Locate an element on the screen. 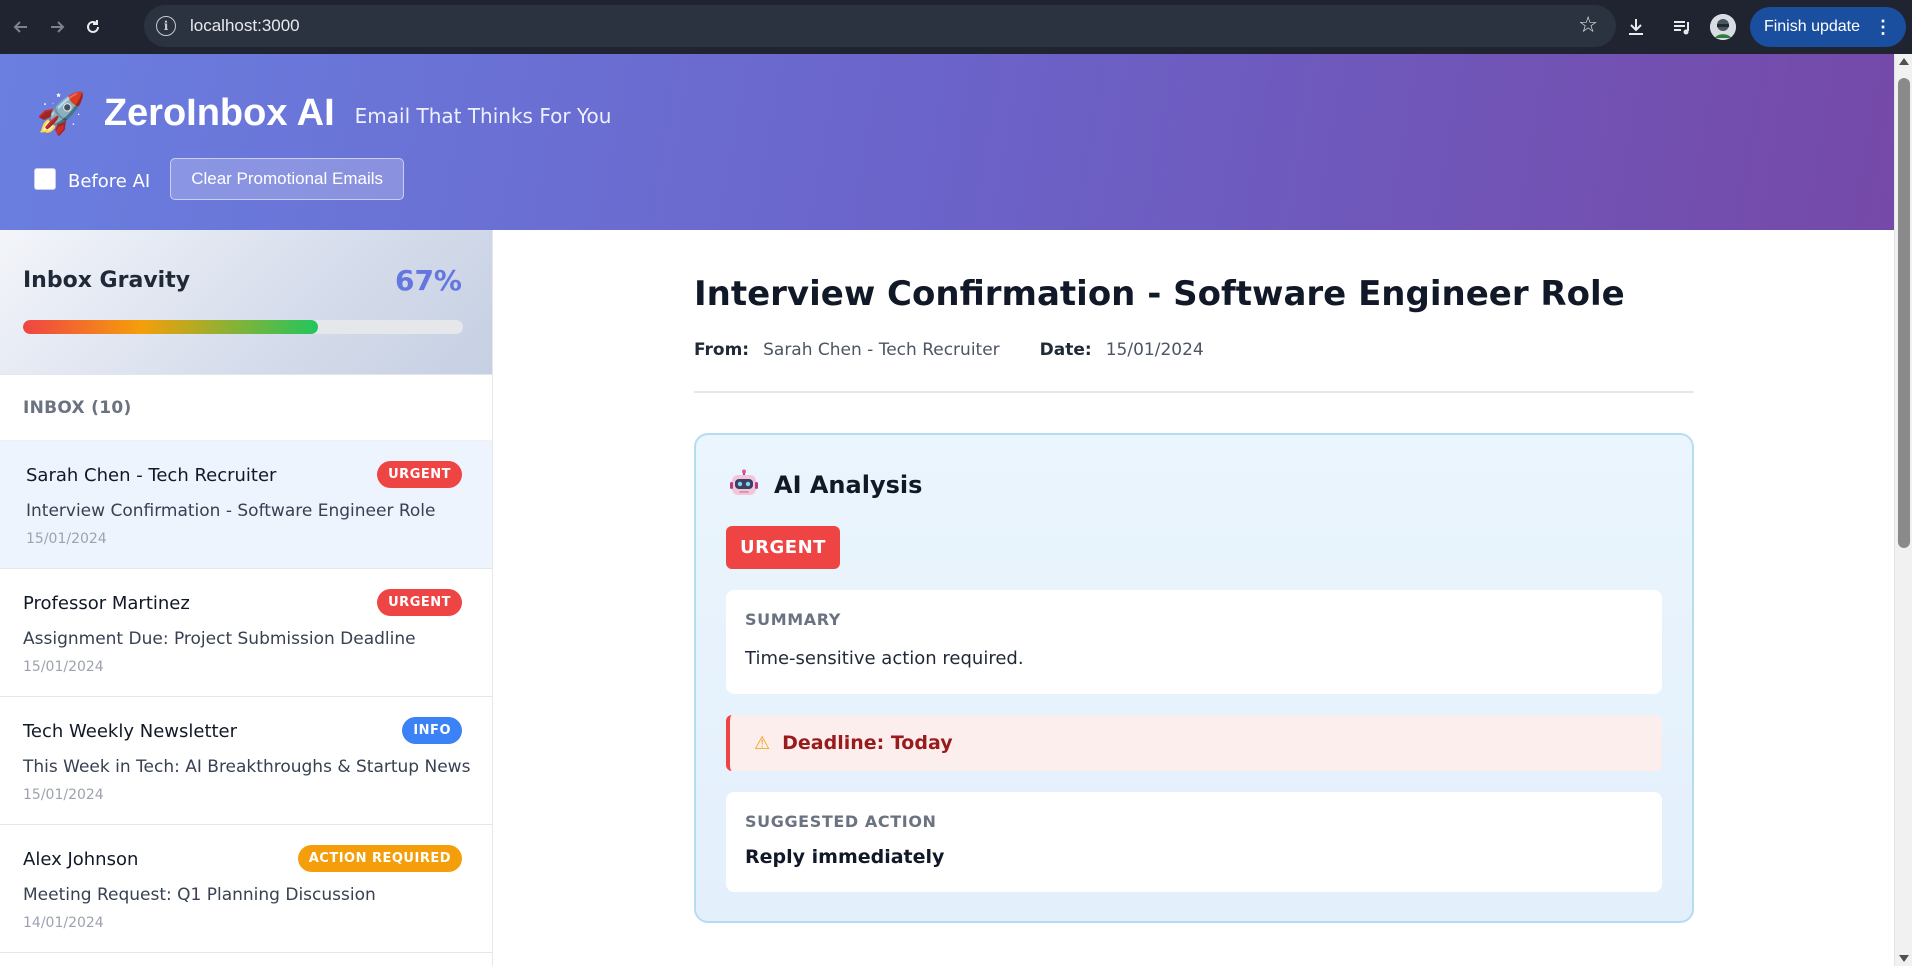 This screenshot has height=966, width=1912. gravity-title: Inbox Gravity is located at coordinates (107, 280).